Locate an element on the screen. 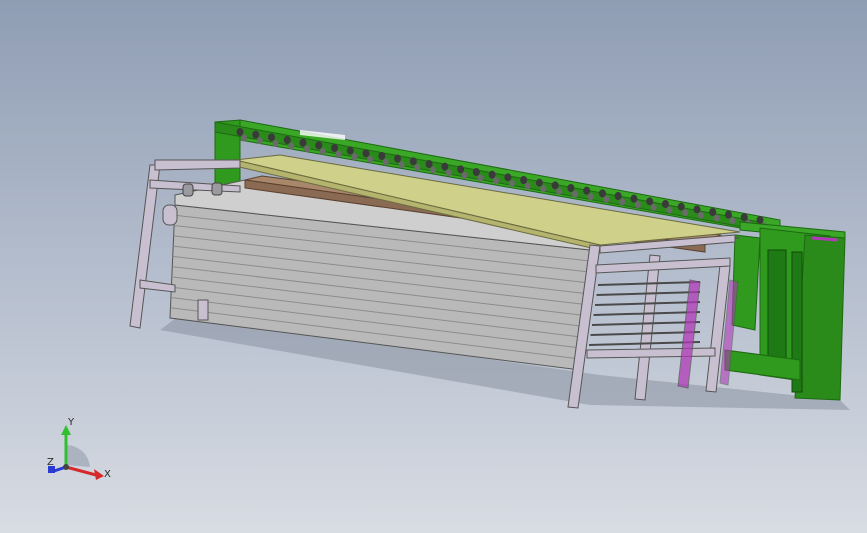  green-end-frame is located at coordinates (785, 311).